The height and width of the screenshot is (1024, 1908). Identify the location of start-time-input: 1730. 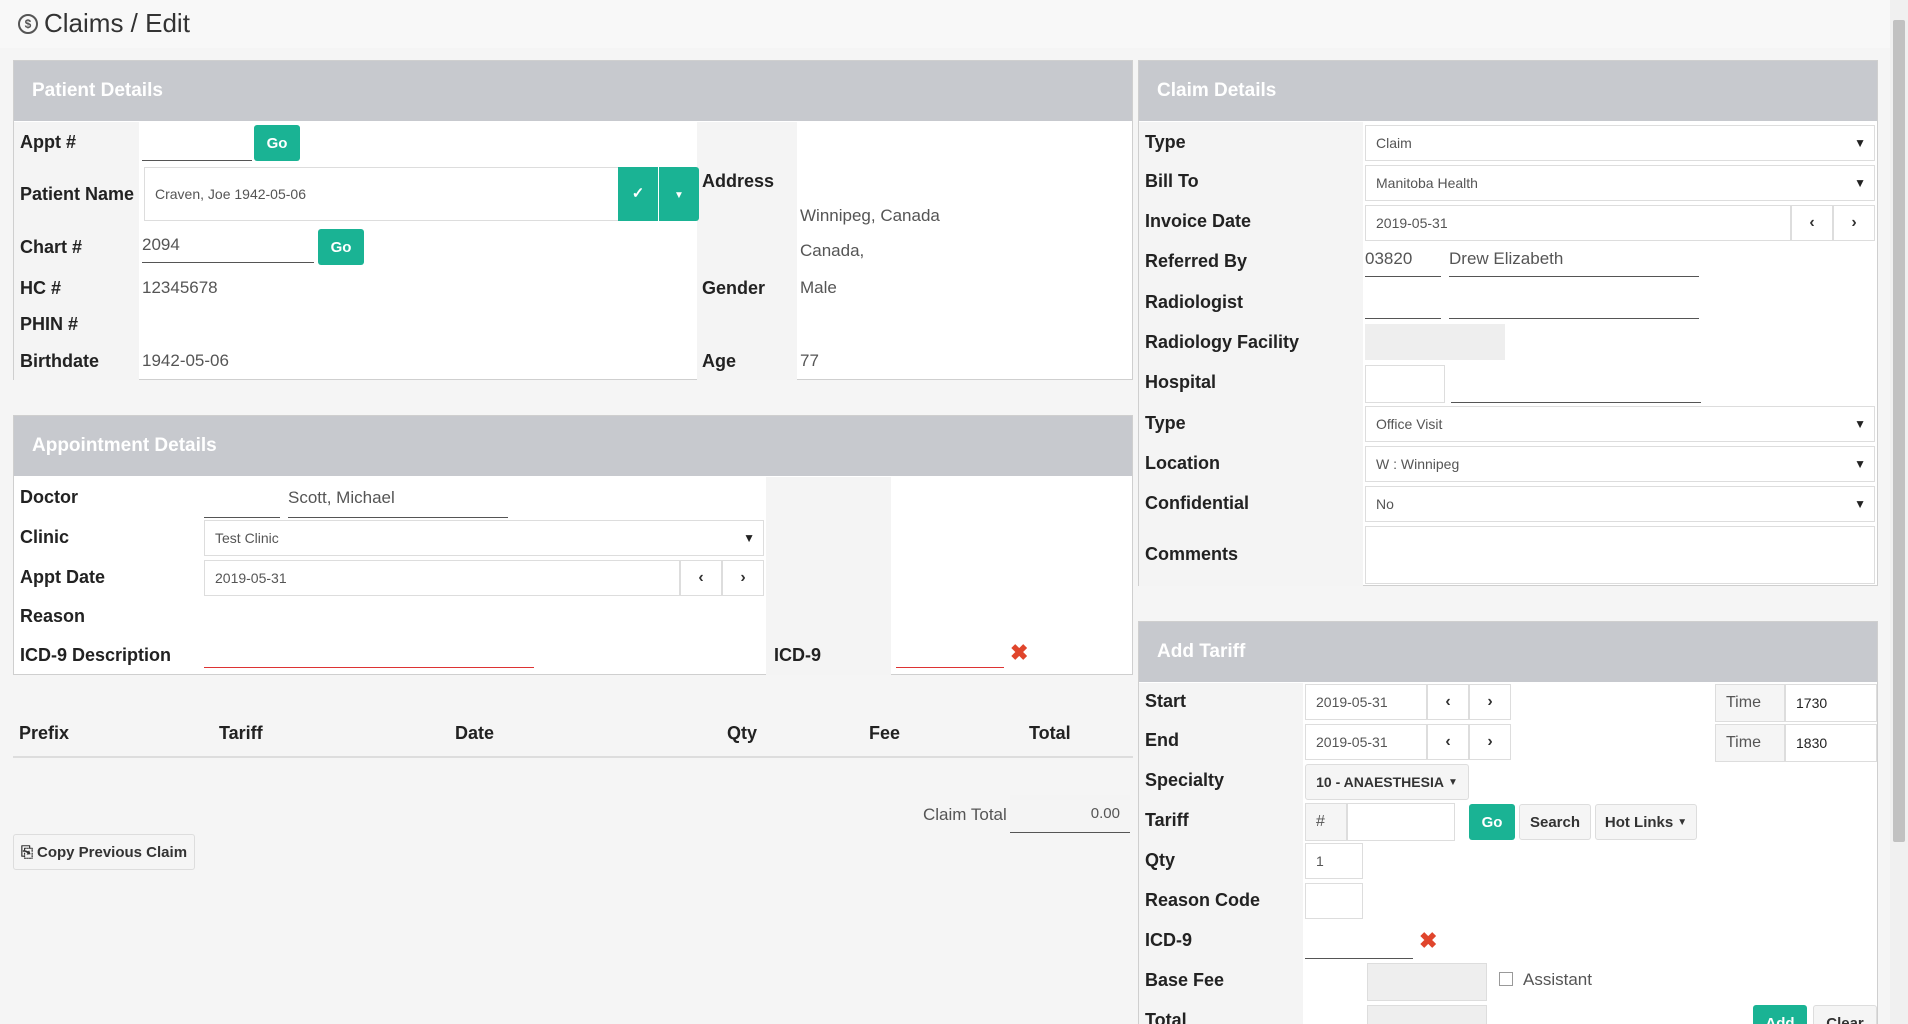
(1831, 703).